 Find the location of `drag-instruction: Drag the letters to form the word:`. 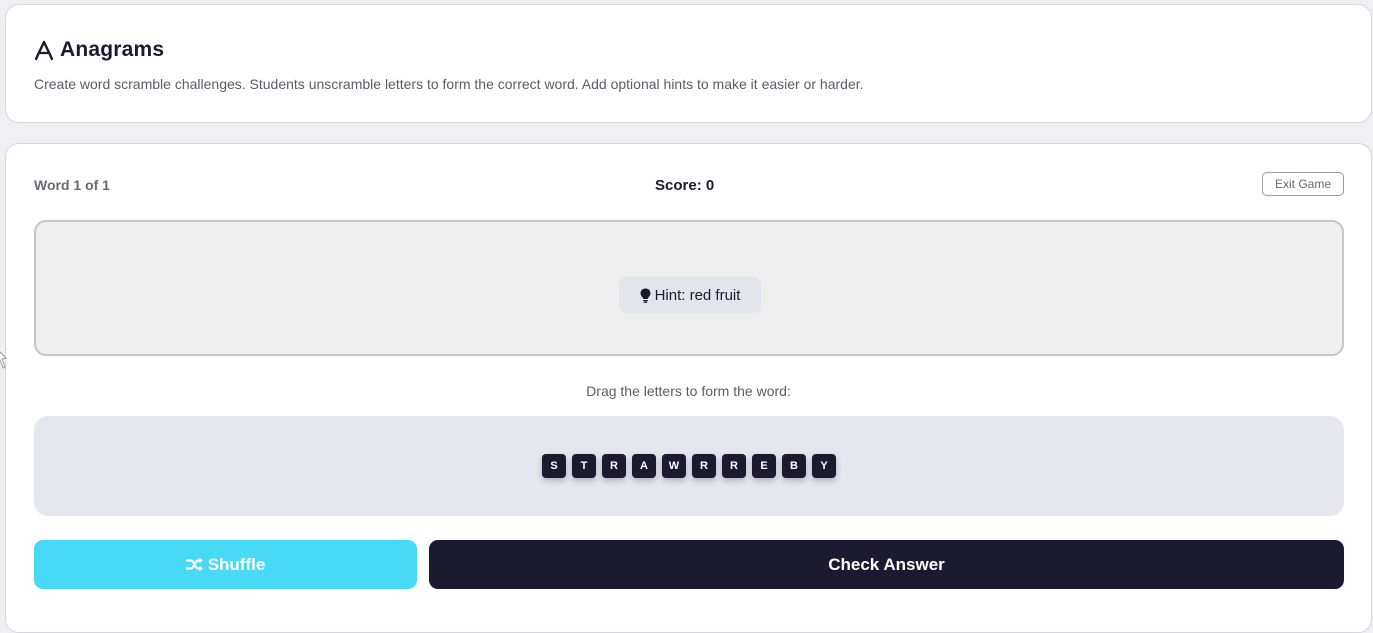

drag-instruction: Drag the letters to form the word: is located at coordinates (688, 391).